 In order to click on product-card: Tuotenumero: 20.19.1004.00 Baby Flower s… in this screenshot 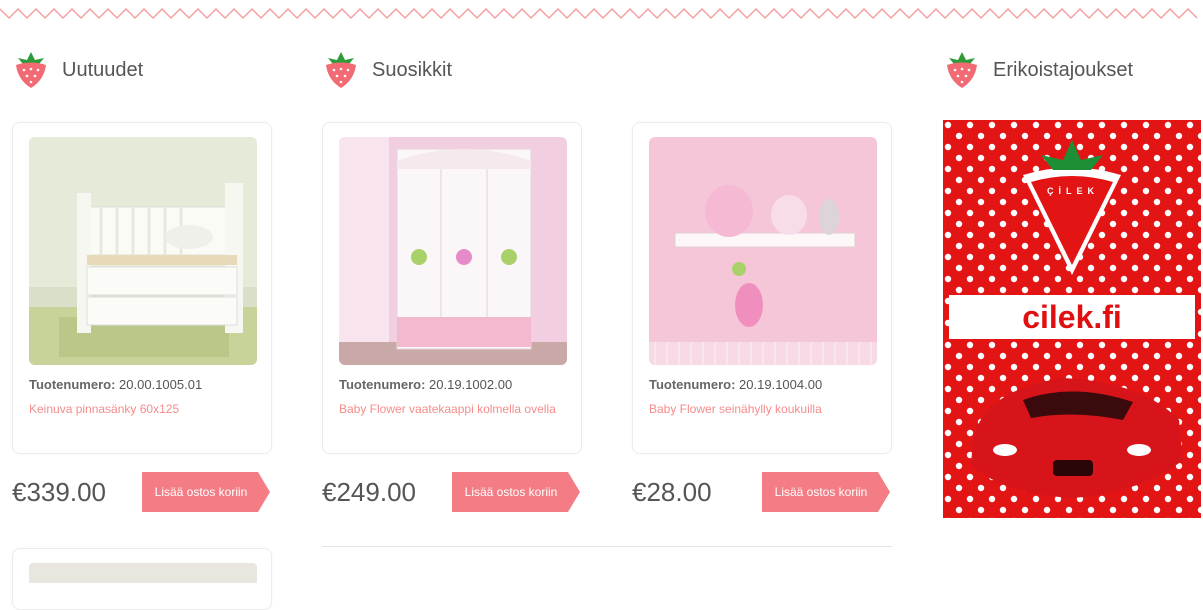, I will do `click(762, 288)`.